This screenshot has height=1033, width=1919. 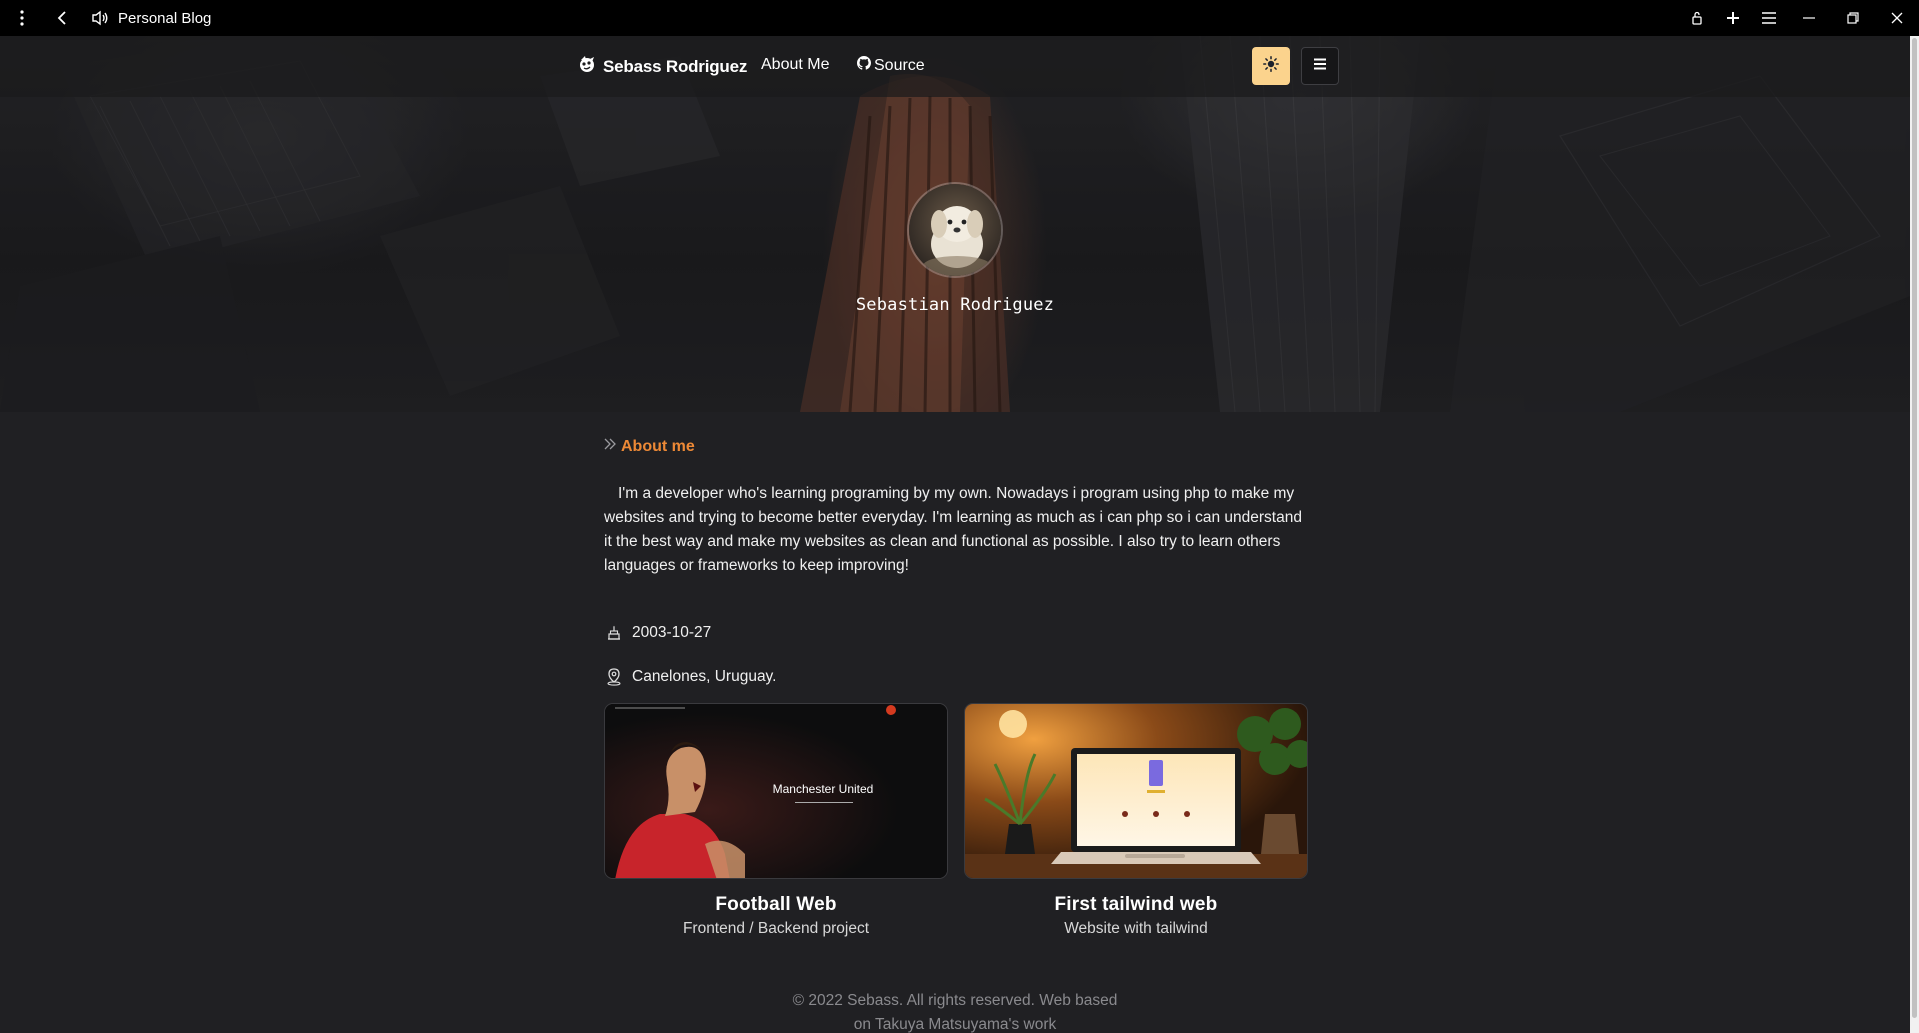 I want to click on project-title: Football Web, so click(x=776, y=904).